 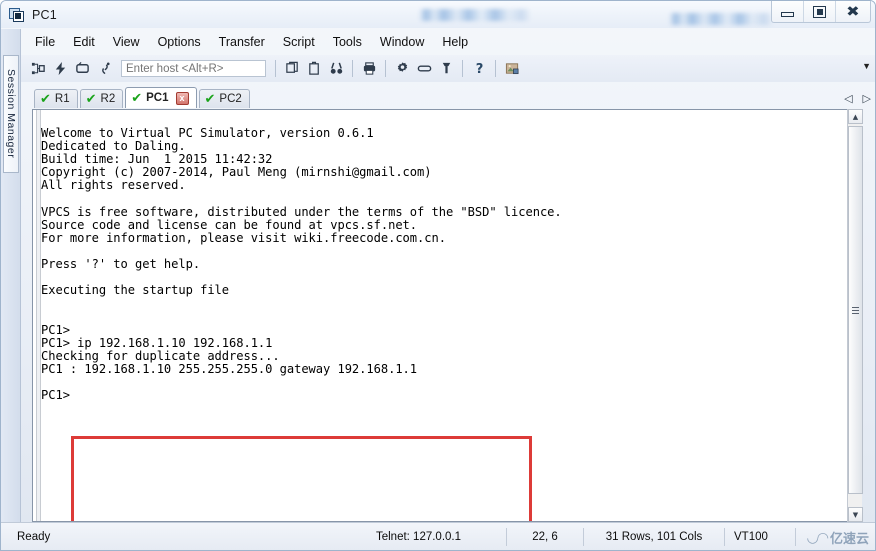 I want to click on tab-label: PC2, so click(x=230, y=99).